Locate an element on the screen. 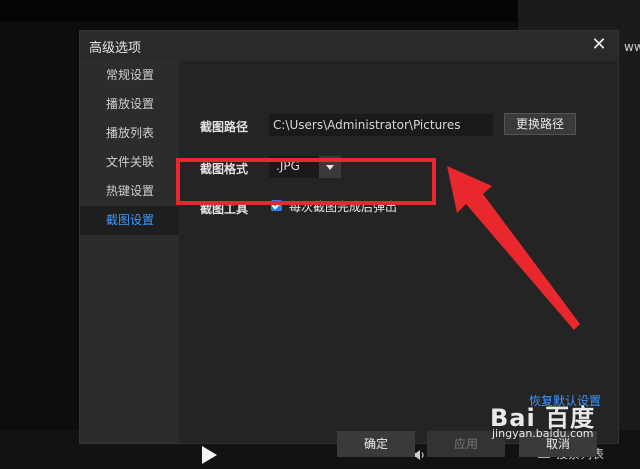 Image resolution: width=640 pixels, height=469 pixels. sidebar-item-hotkeys: 热键设置 is located at coordinates (129, 191).